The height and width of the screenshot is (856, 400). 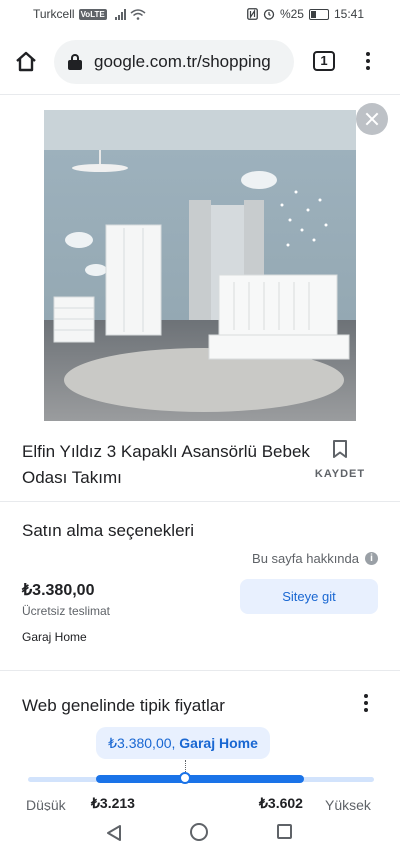 I want to click on bubble-price: ₺3.380,00,, so click(x=142, y=743).